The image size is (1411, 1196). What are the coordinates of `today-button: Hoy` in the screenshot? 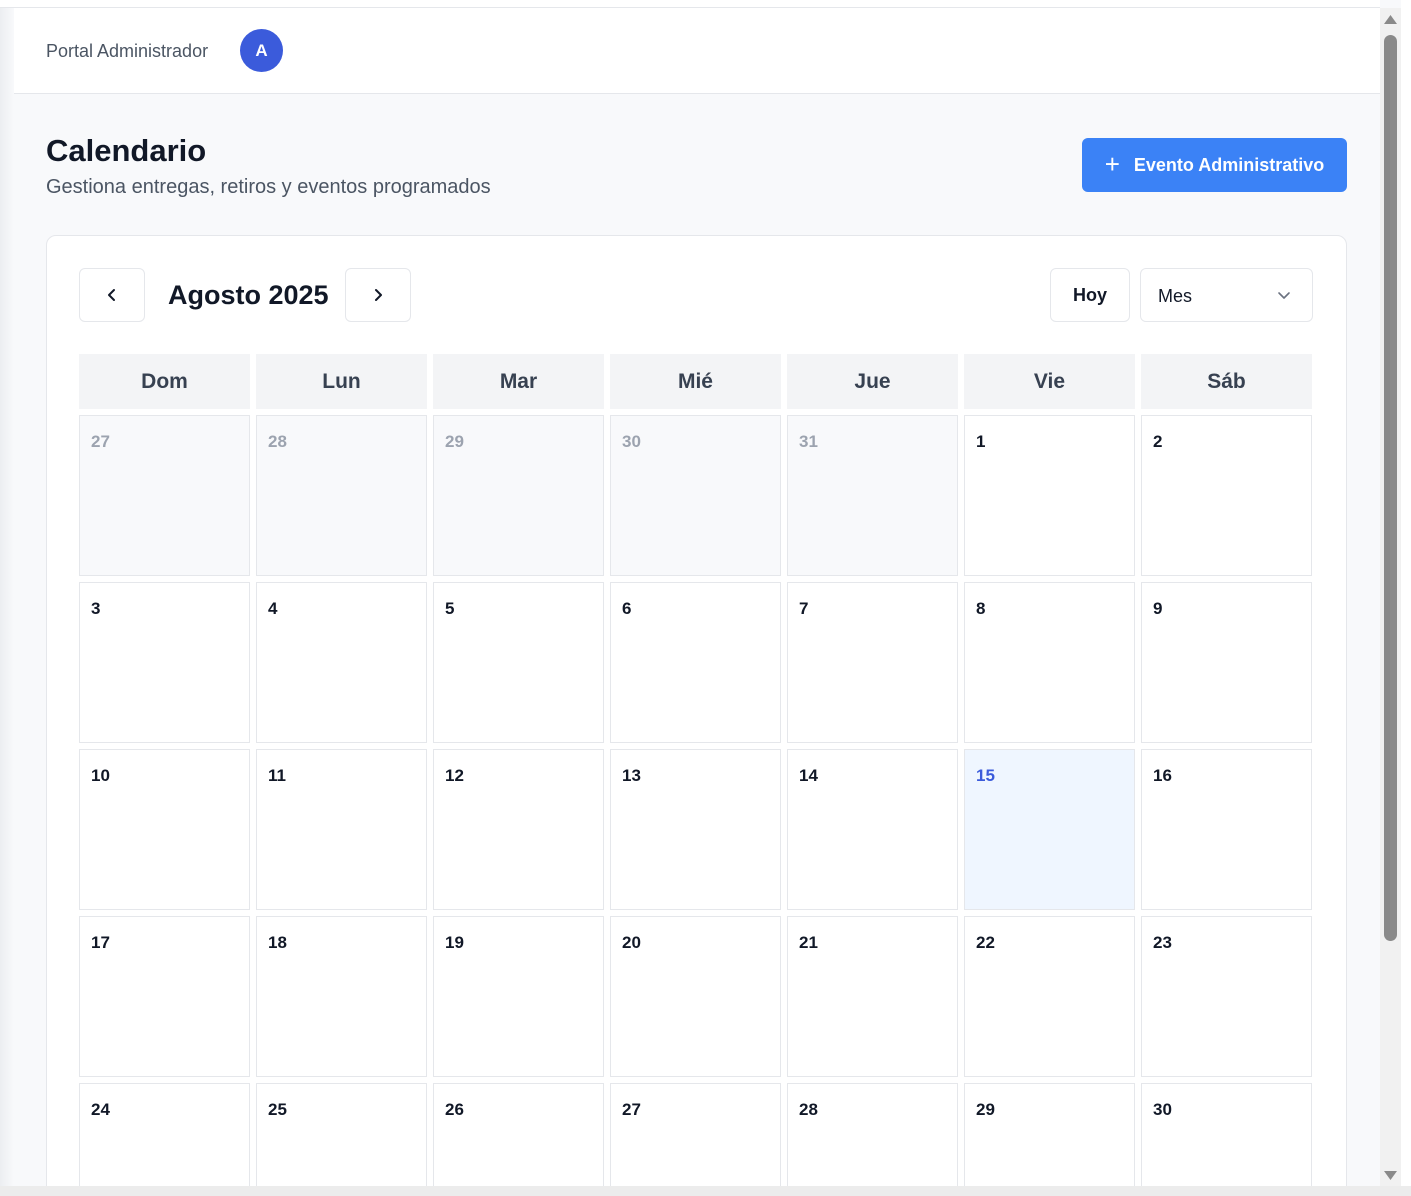 It's located at (1090, 295).